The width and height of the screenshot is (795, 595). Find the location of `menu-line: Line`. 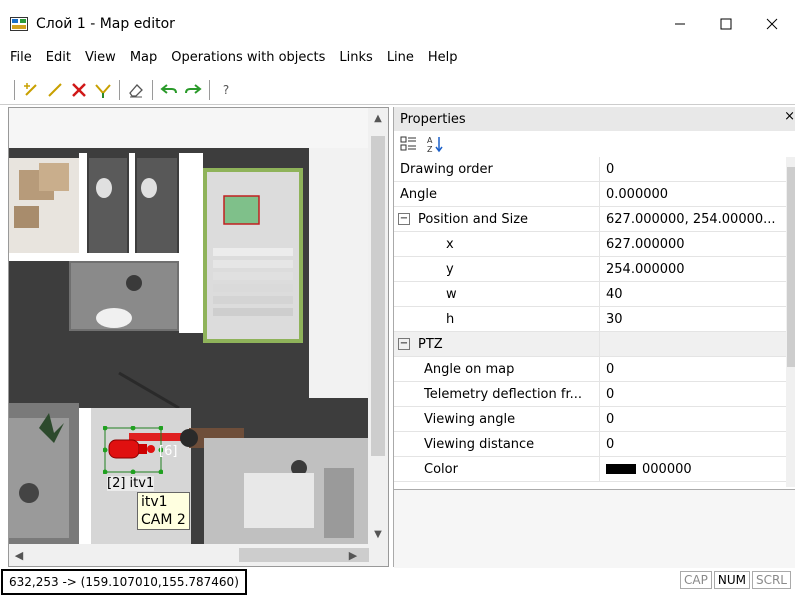

menu-line: Line is located at coordinates (400, 57).